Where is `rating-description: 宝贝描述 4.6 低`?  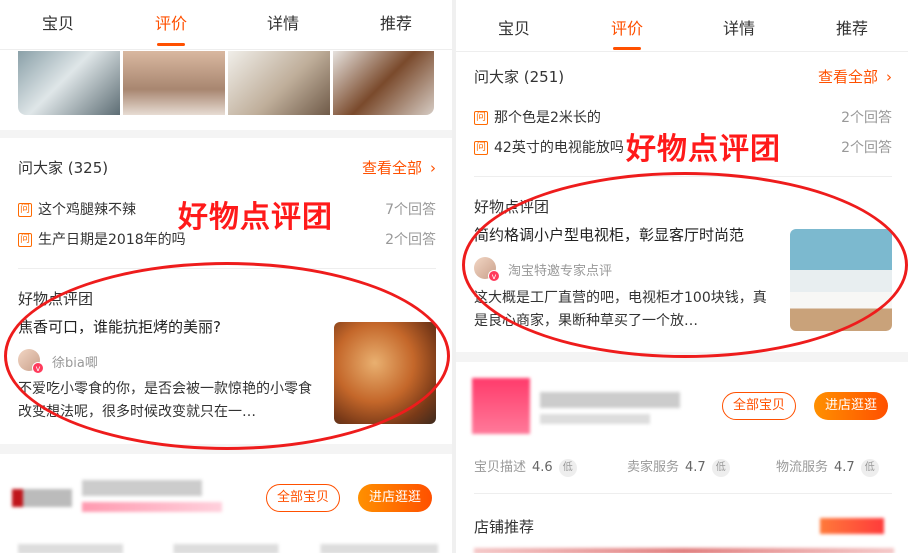 rating-description: 宝贝描述 4.6 低 is located at coordinates (525, 466).